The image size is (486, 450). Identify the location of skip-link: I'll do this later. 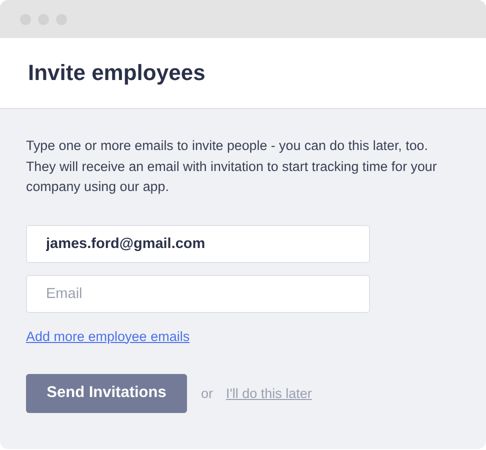
(269, 393).